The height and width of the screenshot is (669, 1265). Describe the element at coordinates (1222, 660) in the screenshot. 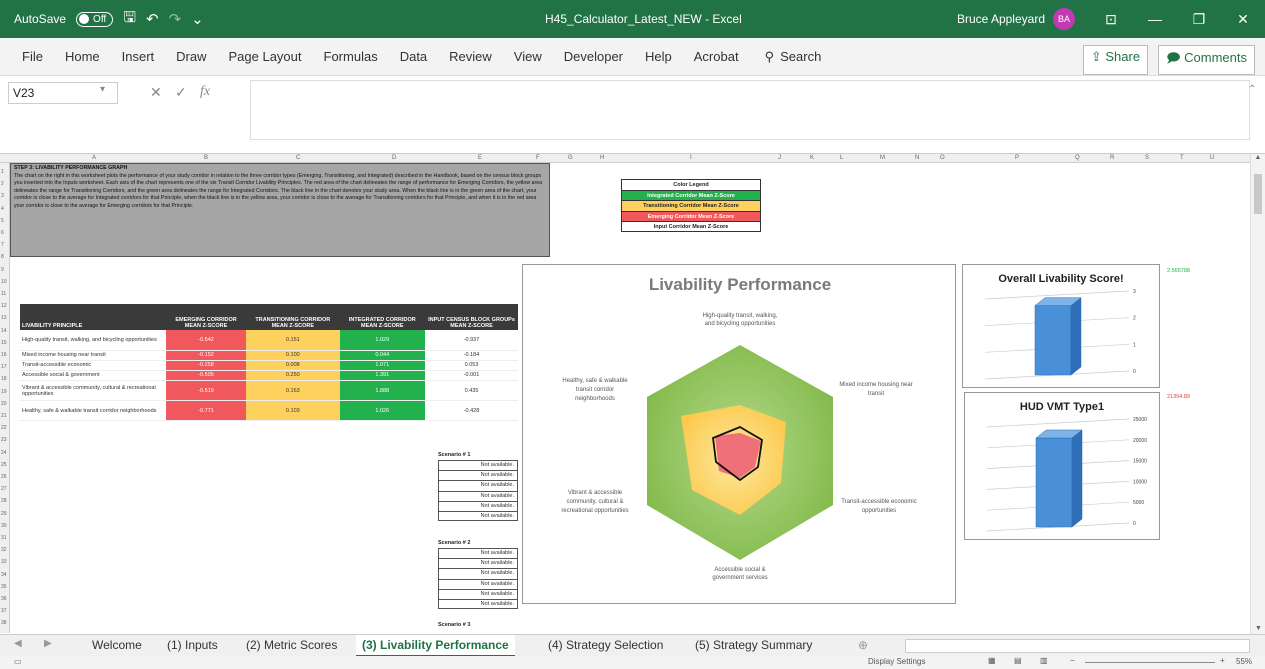

I see `zoom-in-icon: +` at that location.